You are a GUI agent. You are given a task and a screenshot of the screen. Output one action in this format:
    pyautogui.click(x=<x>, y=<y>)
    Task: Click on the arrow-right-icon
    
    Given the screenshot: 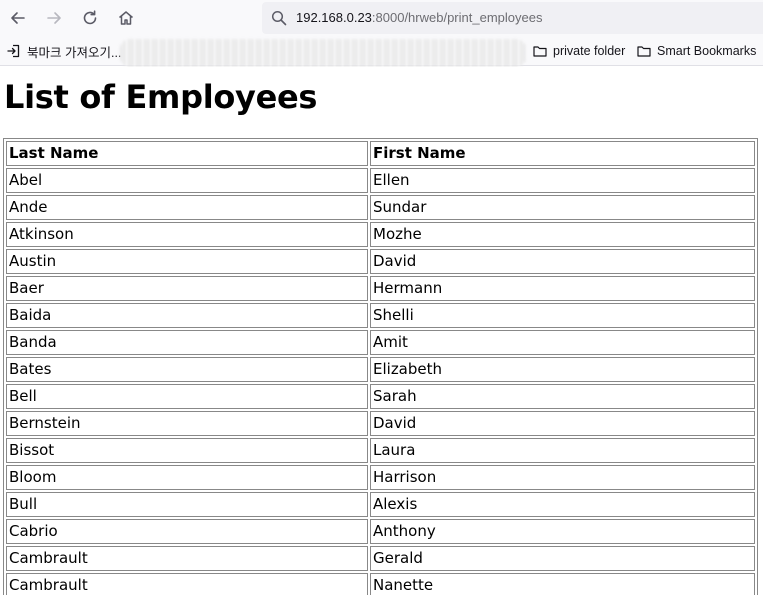 What is the action you would take?
    pyautogui.click(x=54, y=18)
    